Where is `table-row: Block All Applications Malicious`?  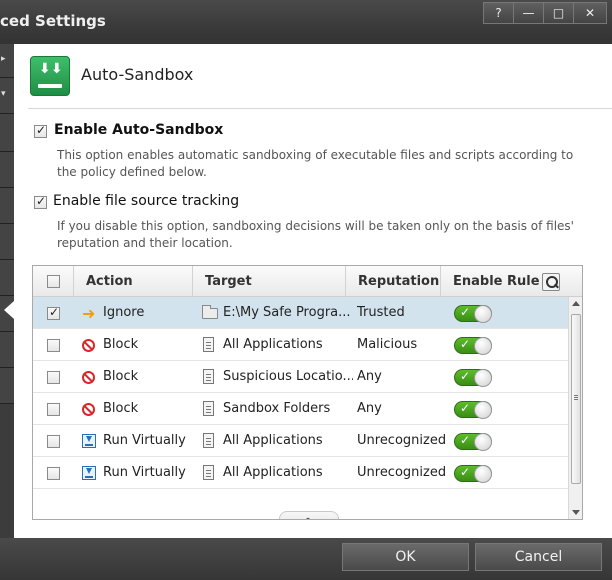 table-row: Block All Applications Malicious is located at coordinates (300, 345).